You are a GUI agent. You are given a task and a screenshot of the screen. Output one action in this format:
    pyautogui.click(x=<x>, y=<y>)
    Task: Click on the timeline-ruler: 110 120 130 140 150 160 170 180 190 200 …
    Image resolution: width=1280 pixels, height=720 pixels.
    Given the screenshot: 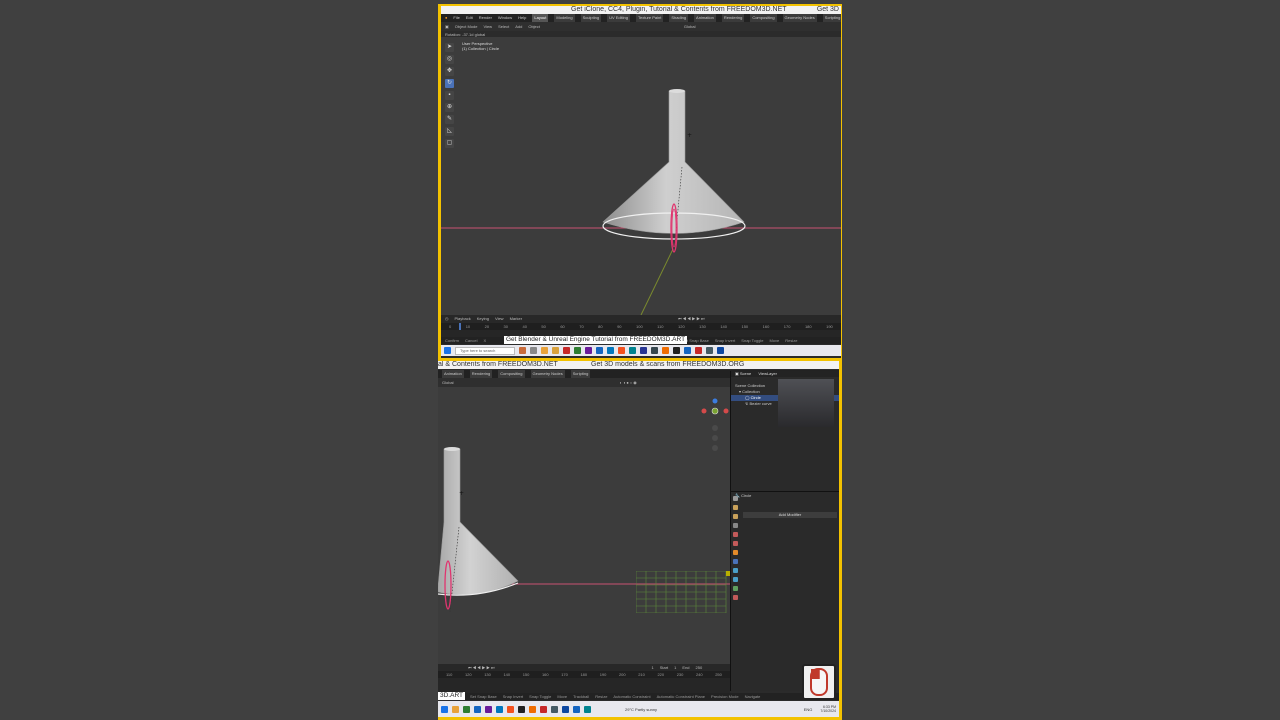 What is the action you would take?
    pyautogui.click(x=584, y=674)
    